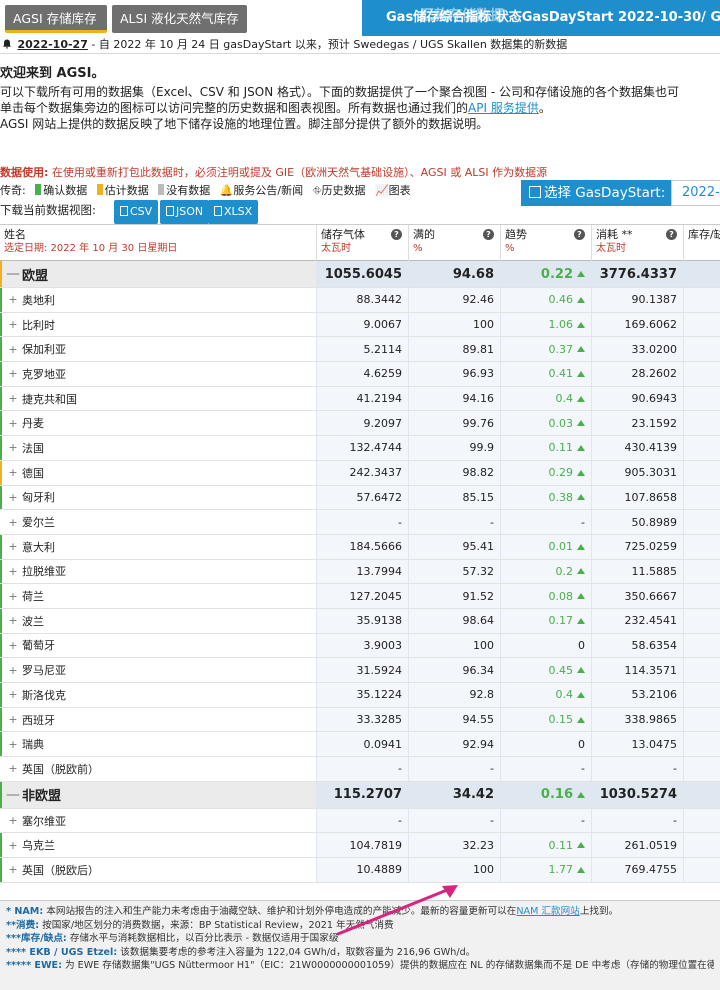 Image resolution: width=720 pixels, height=990 pixels. I want to click on row-name: + 英国（脱欧后）, so click(51, 870).